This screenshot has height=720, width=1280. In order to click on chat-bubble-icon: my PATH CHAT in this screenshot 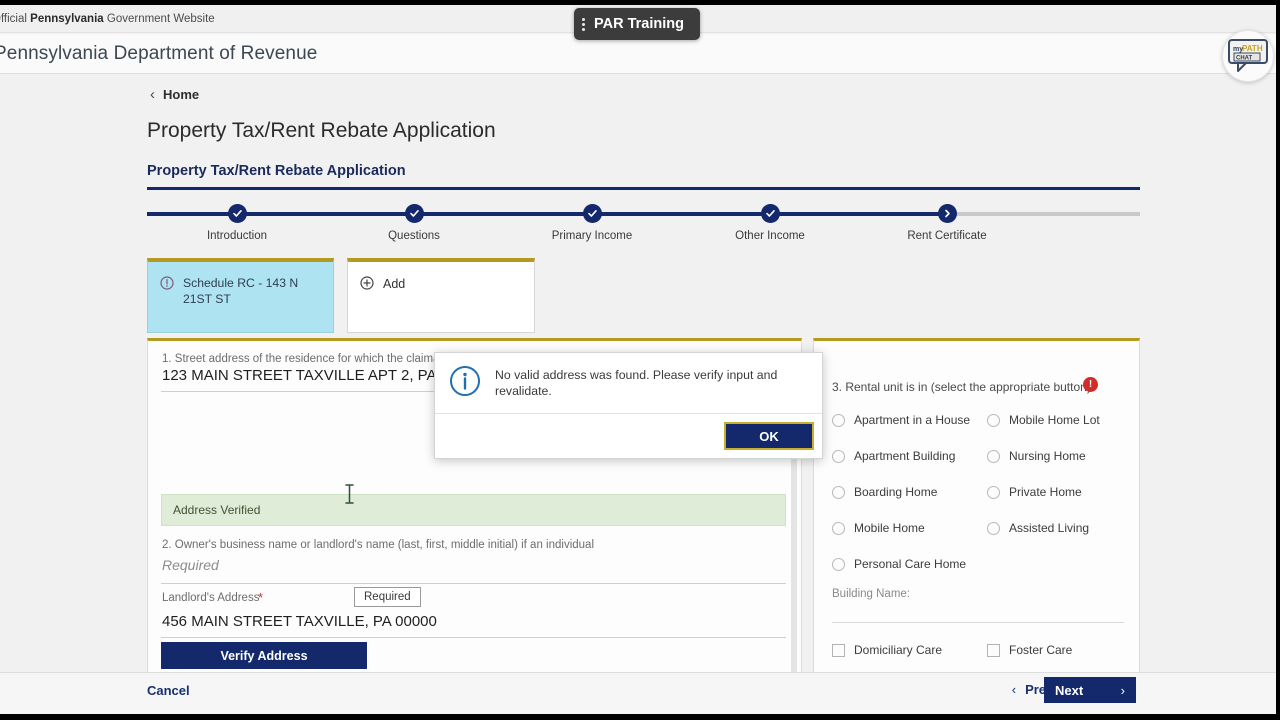, I will do `click(1248, 55)`.